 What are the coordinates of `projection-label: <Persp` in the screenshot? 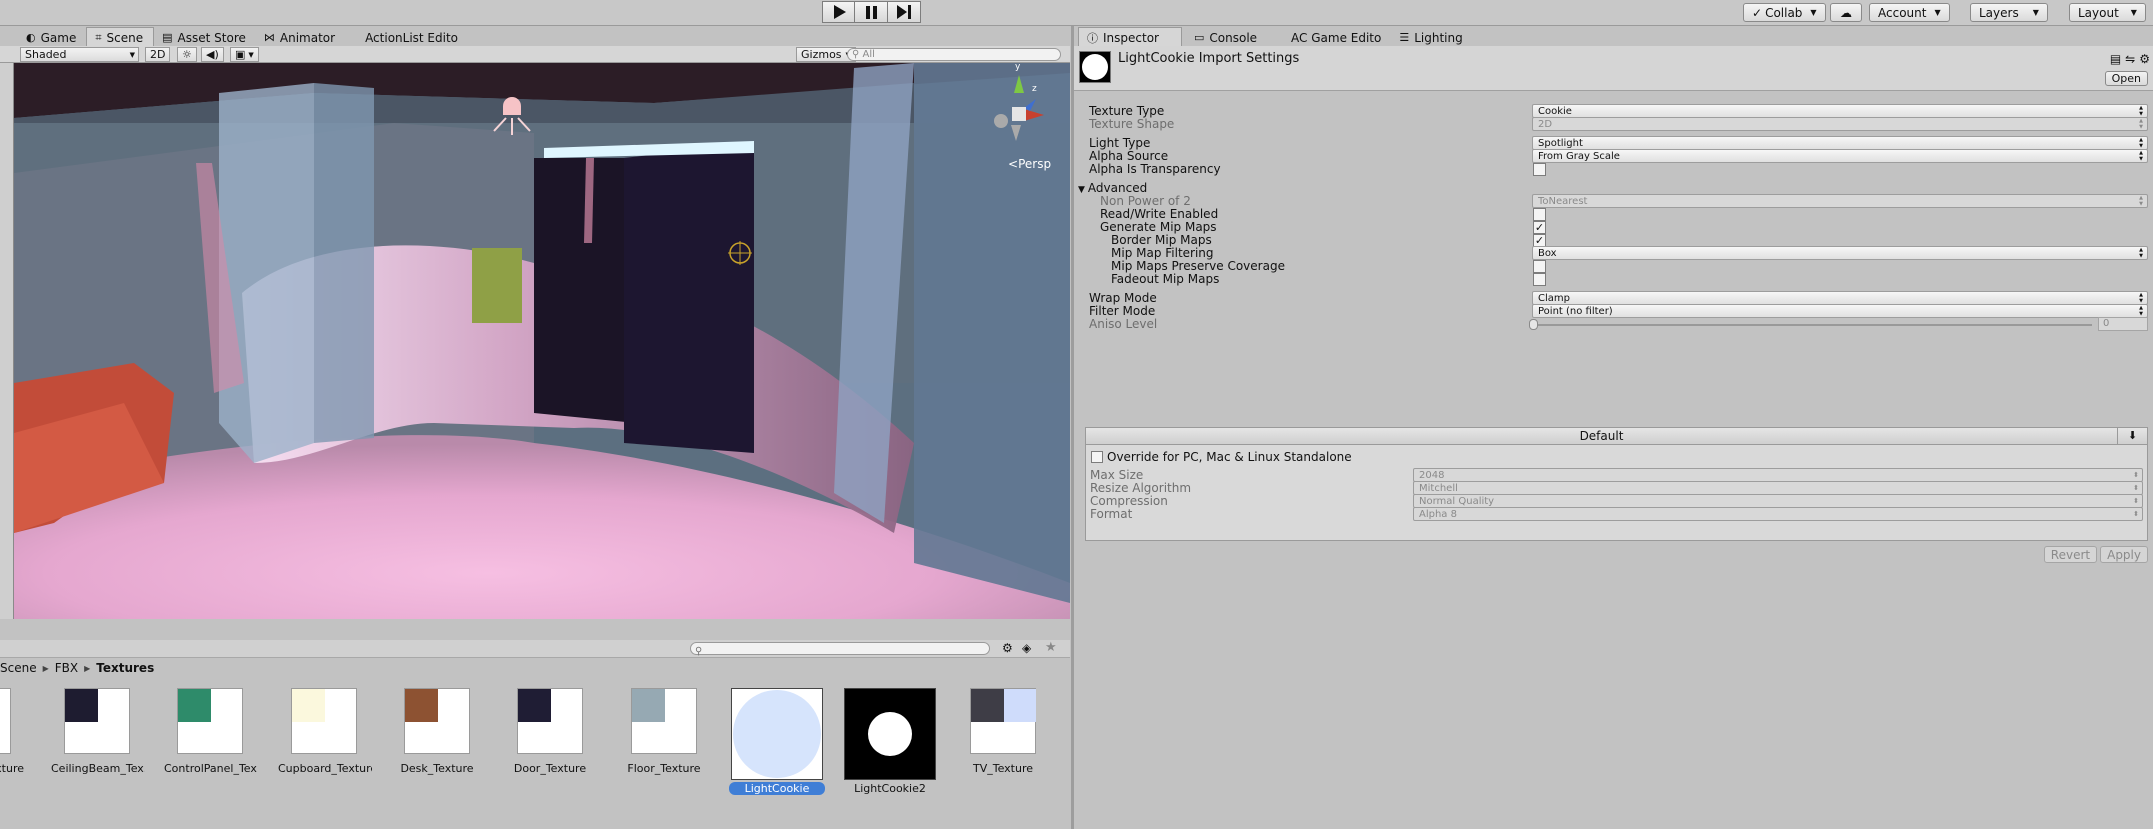 It's located at (1029, 164).